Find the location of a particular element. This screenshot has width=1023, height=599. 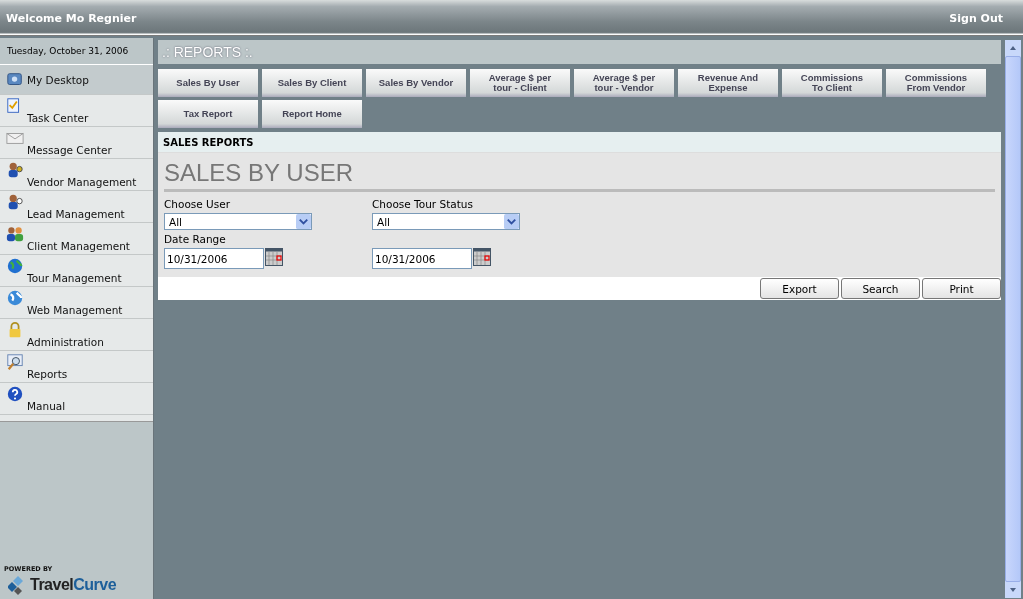

end-date-field: 10/31/2006 is located at coordinates (422, 258).